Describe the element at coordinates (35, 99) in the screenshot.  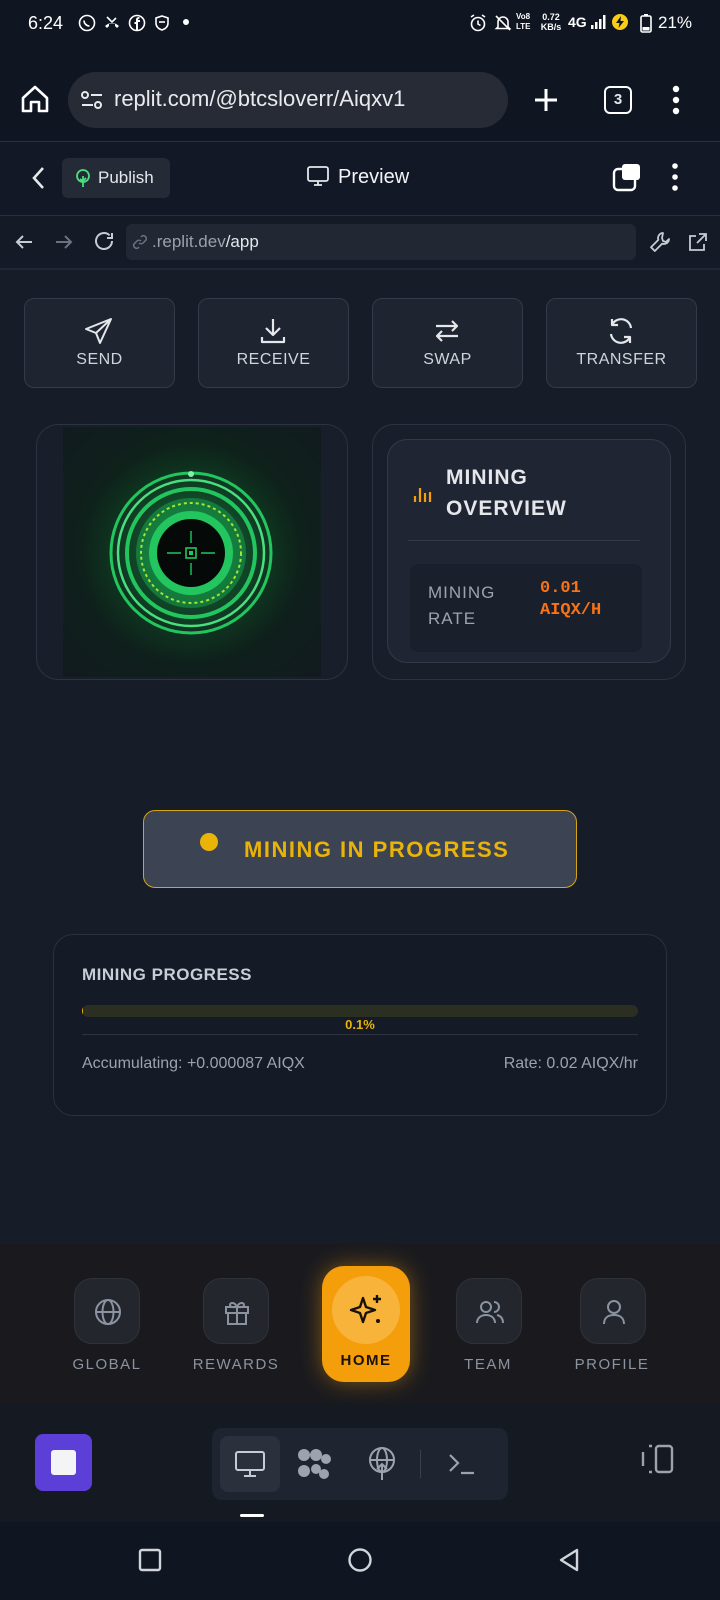
I see `home-icon` at that location.